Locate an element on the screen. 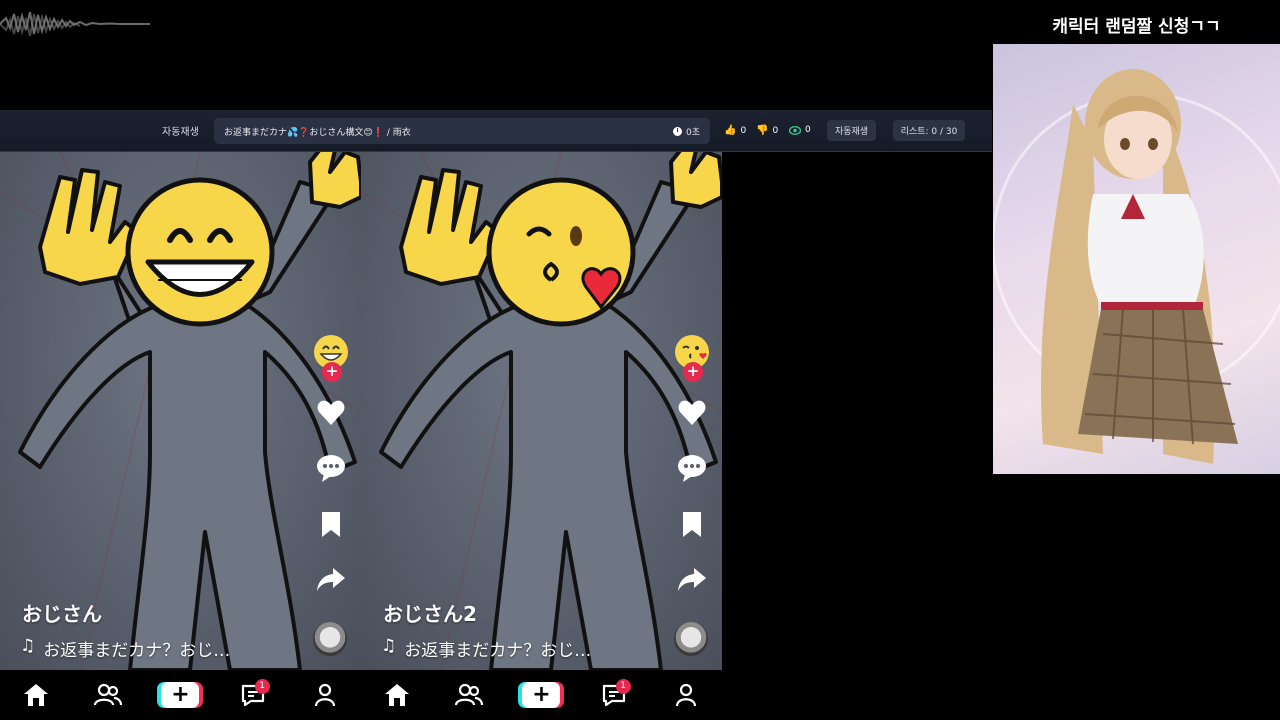 This screenshot has height=720, width=1280. bottom-nav-1: + 1 is located at coordinates (180, 695).